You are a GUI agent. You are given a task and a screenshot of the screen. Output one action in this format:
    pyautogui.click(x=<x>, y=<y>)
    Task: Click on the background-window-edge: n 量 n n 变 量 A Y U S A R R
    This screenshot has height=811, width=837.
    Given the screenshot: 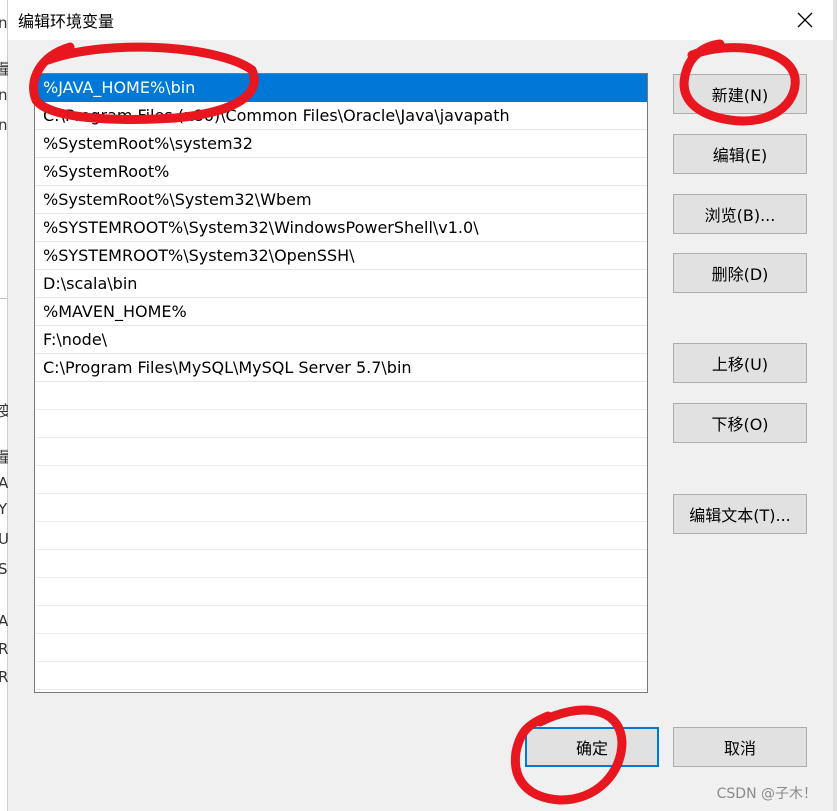 What is the action you would take?
    pyautogui.click(x=6, y=405)
    